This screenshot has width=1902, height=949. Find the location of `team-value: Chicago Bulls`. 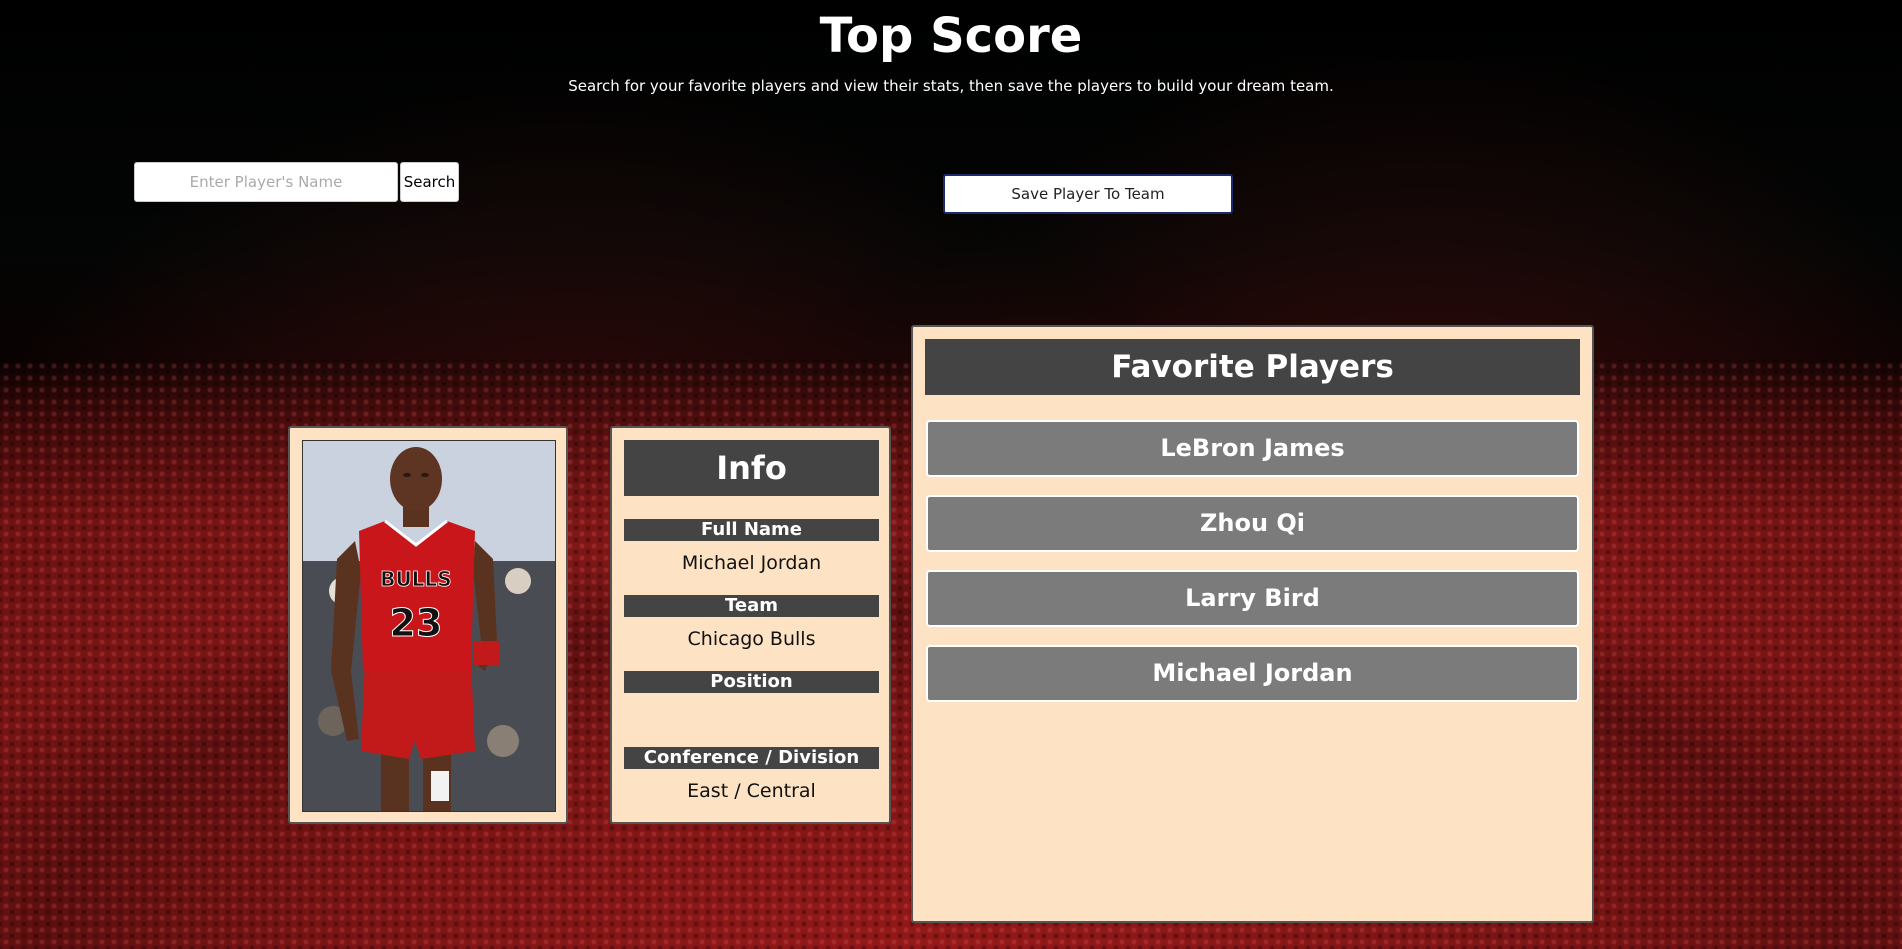

team-value: Chicago Bulls is located at coordinates (751, 639).